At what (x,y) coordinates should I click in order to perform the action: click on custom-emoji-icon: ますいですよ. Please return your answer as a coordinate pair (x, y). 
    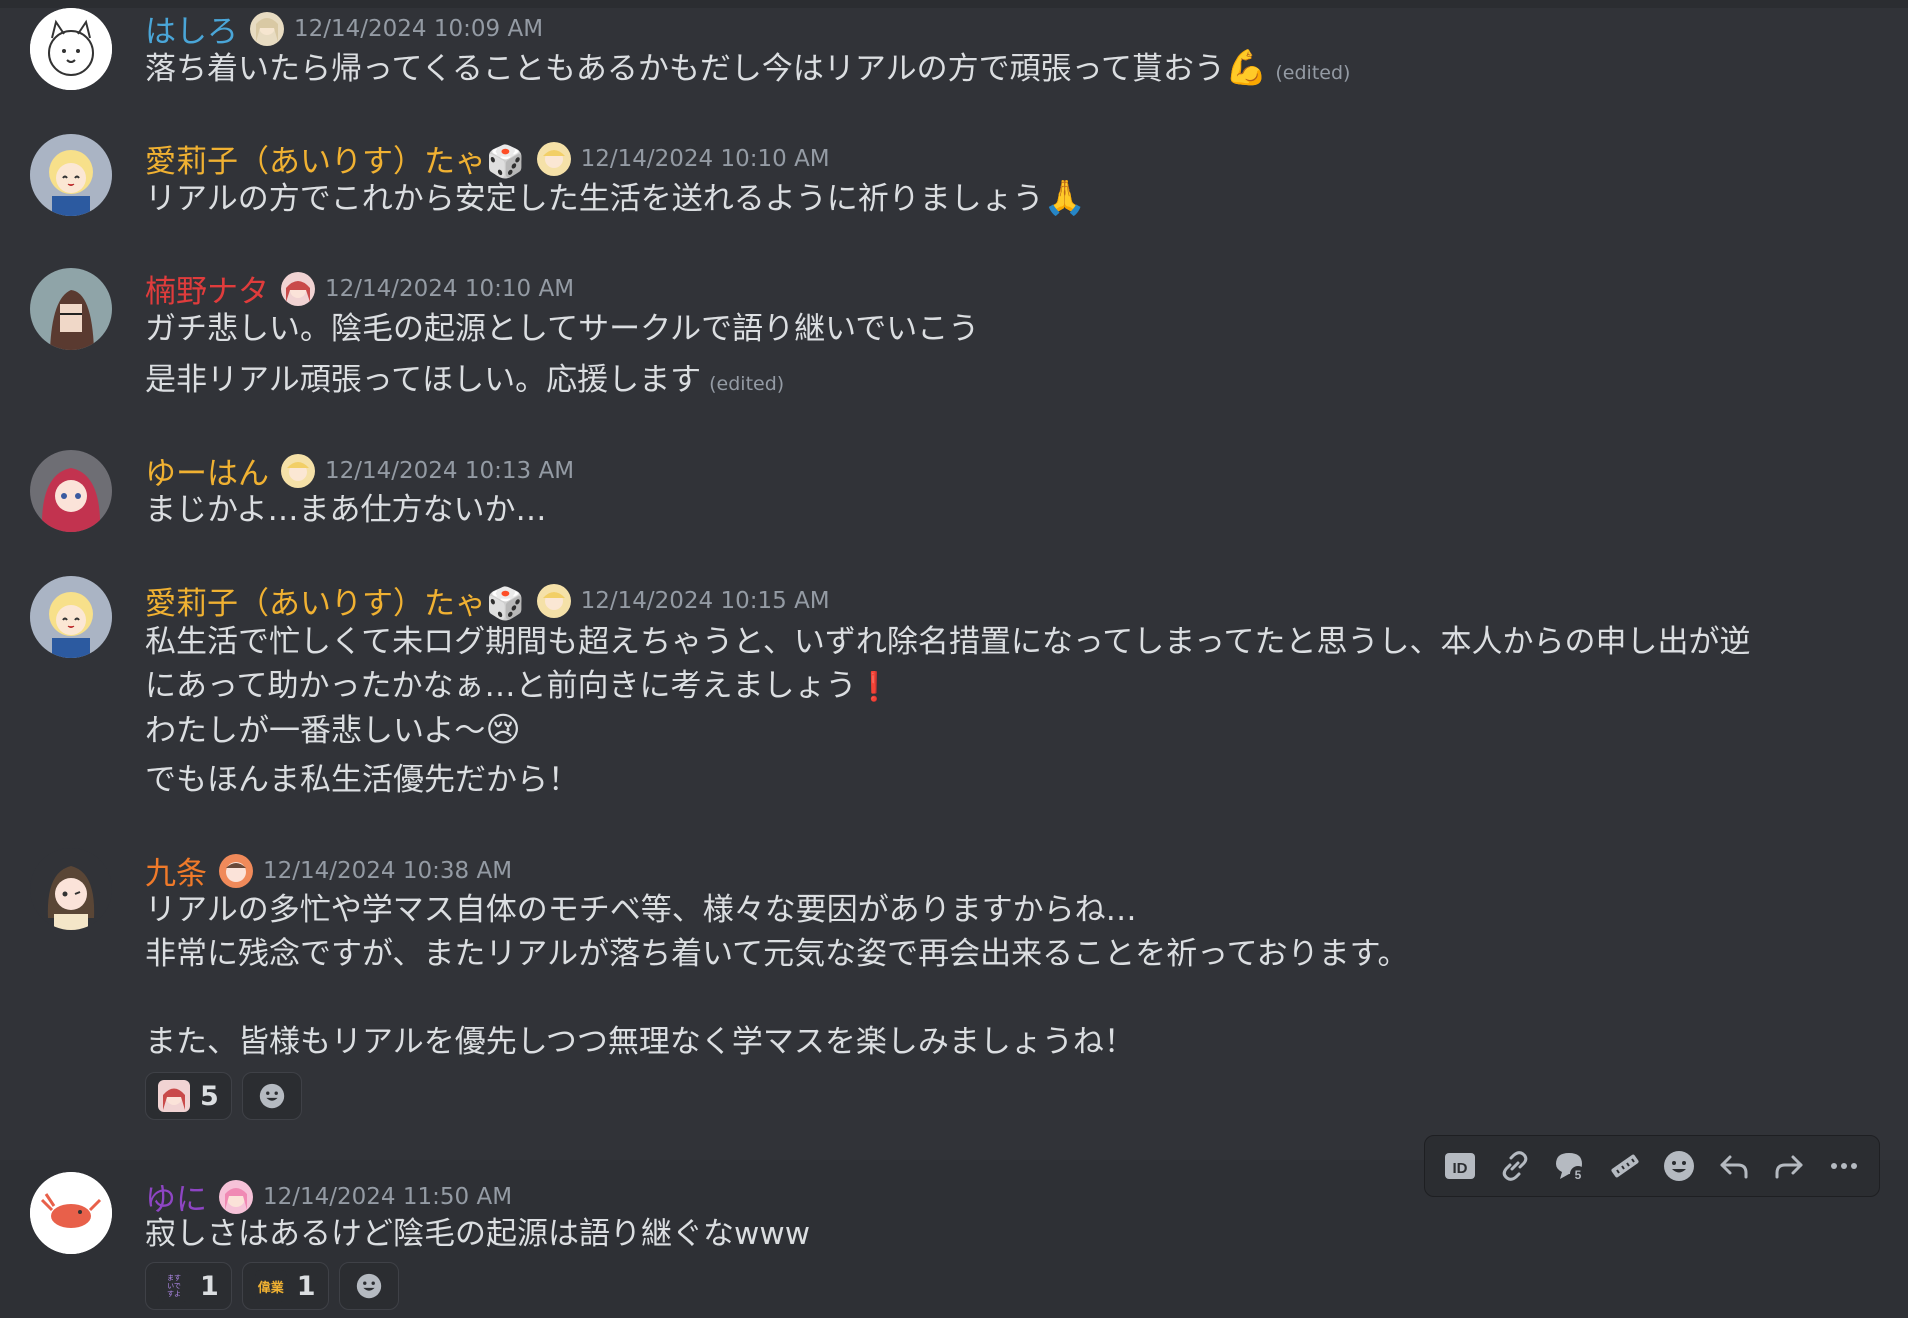
    Looking at the image, I should click on (174, 1286).